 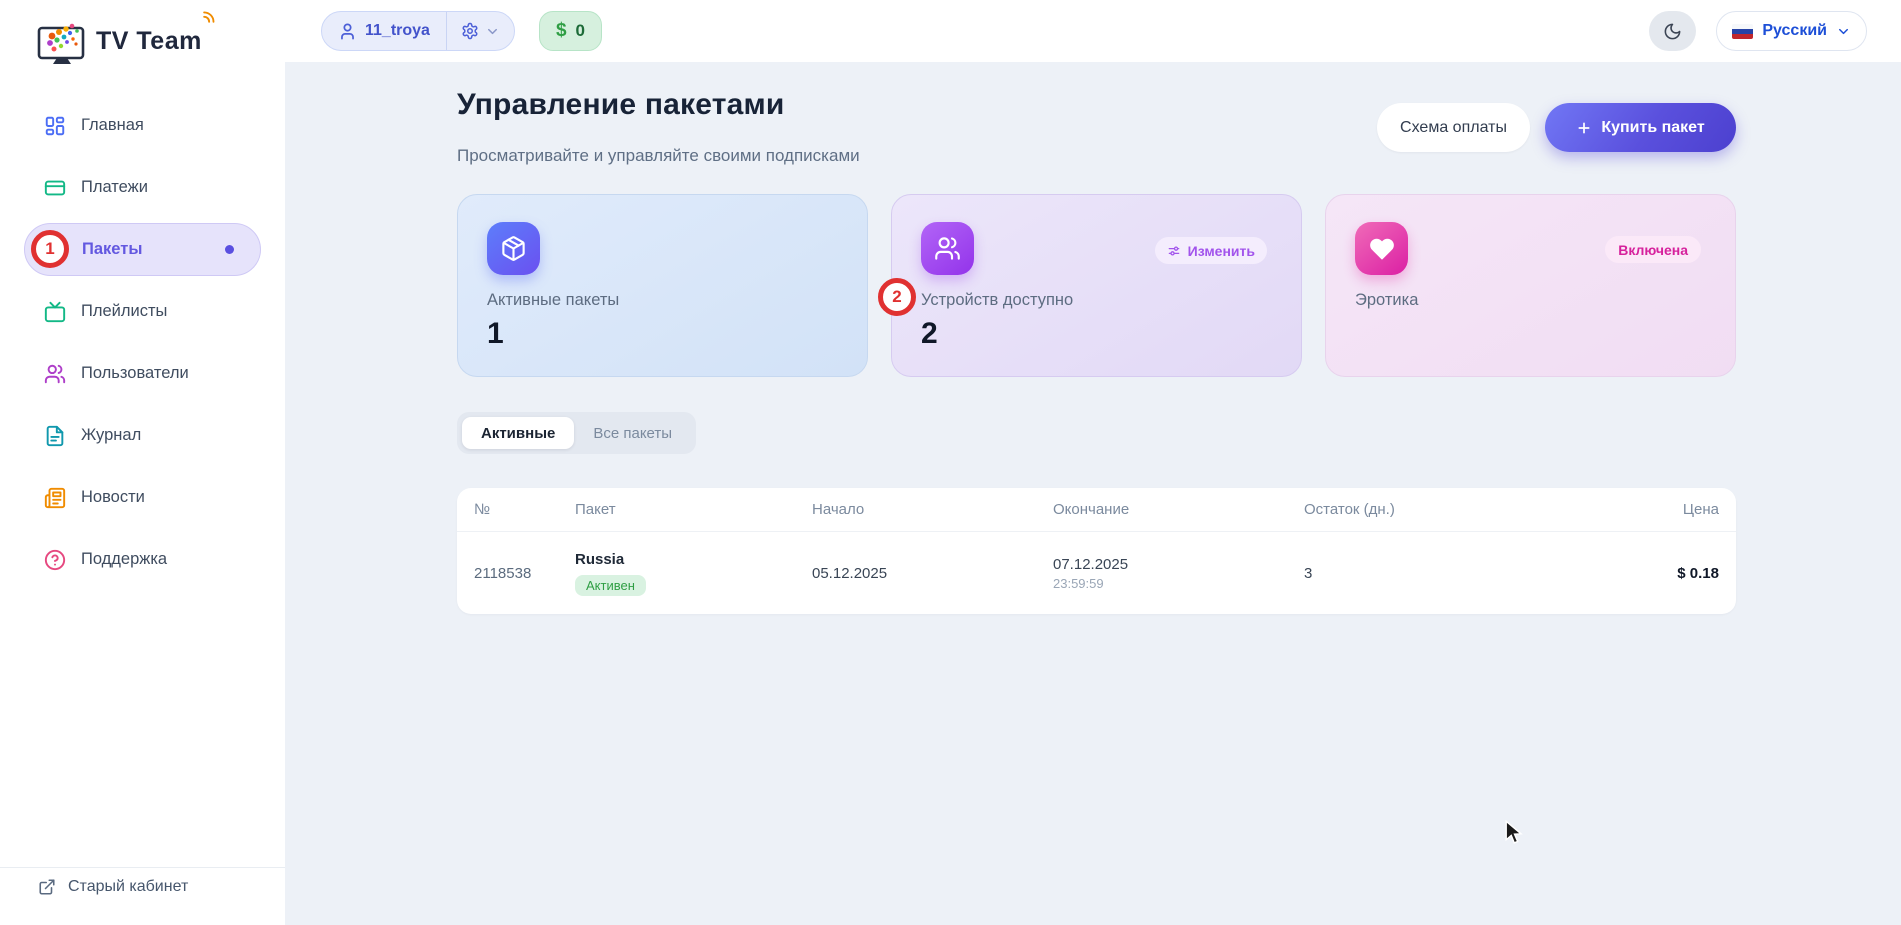 What do you see at coordinates (55, 188) in the screenshot?
I see `credit-card-icon` at bounding box center [55, 188].